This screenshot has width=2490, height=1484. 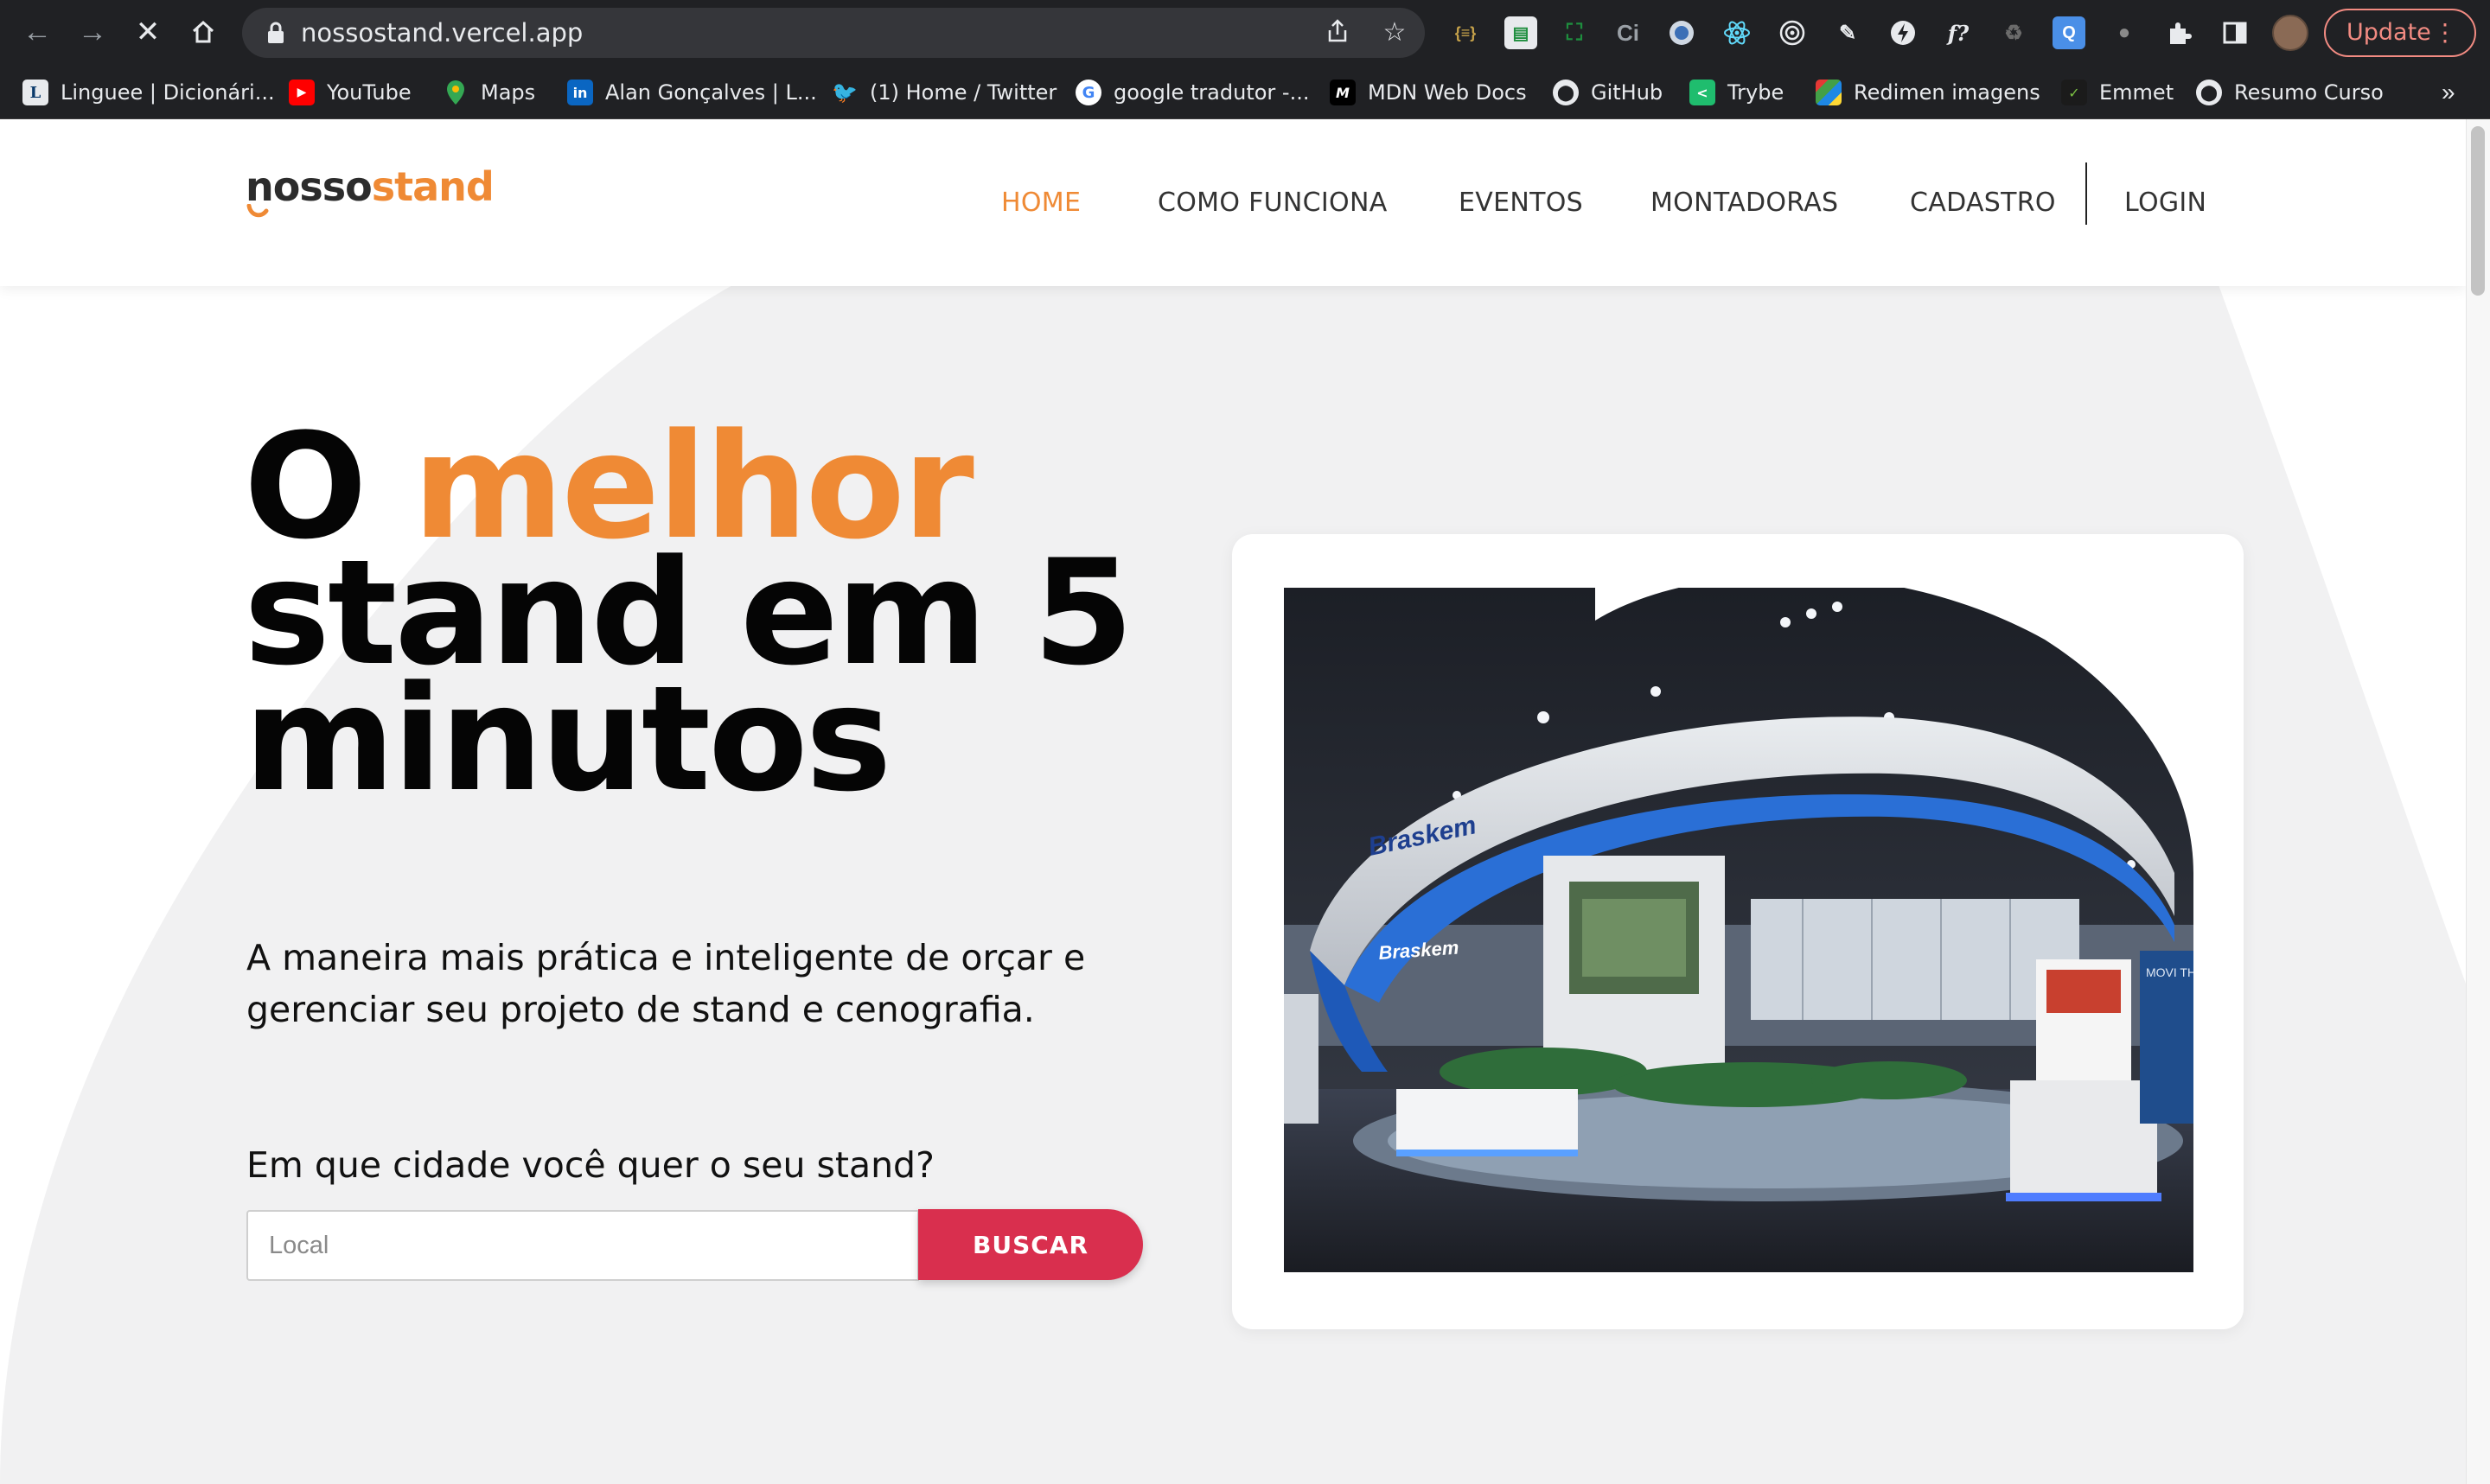 I want to click on city-question: Em que cidade você quer o seu stand?, so click(x=590, y=1165).